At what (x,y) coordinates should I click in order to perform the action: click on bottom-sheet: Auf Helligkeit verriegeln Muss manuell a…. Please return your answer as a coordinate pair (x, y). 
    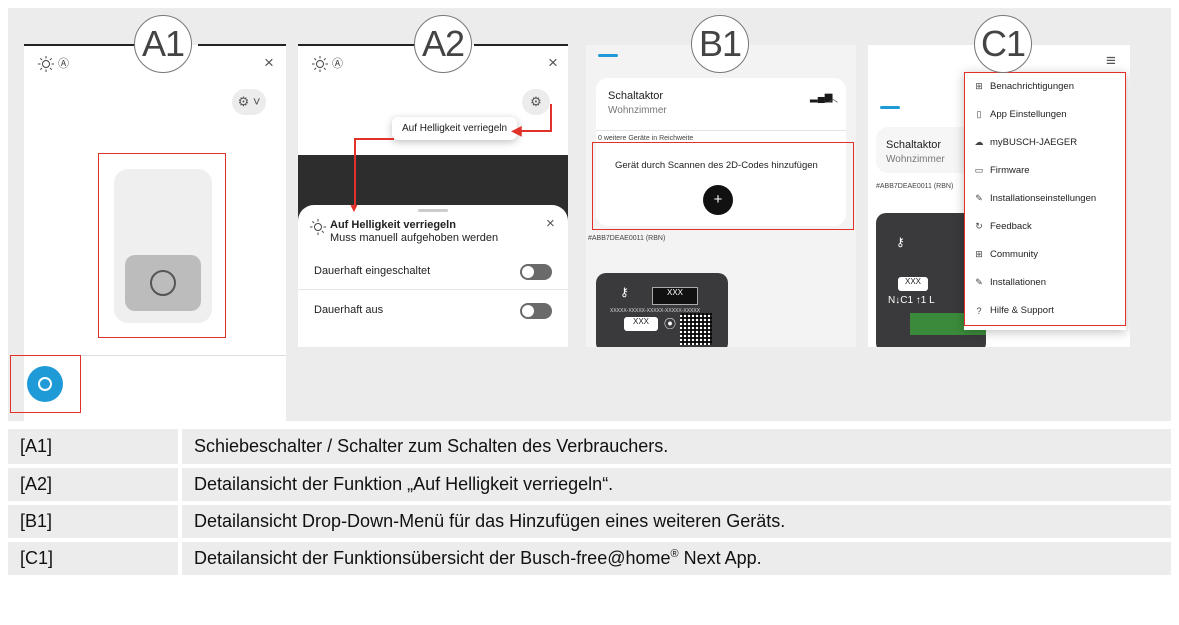
    Looking at the image, I should click on (433, 276).